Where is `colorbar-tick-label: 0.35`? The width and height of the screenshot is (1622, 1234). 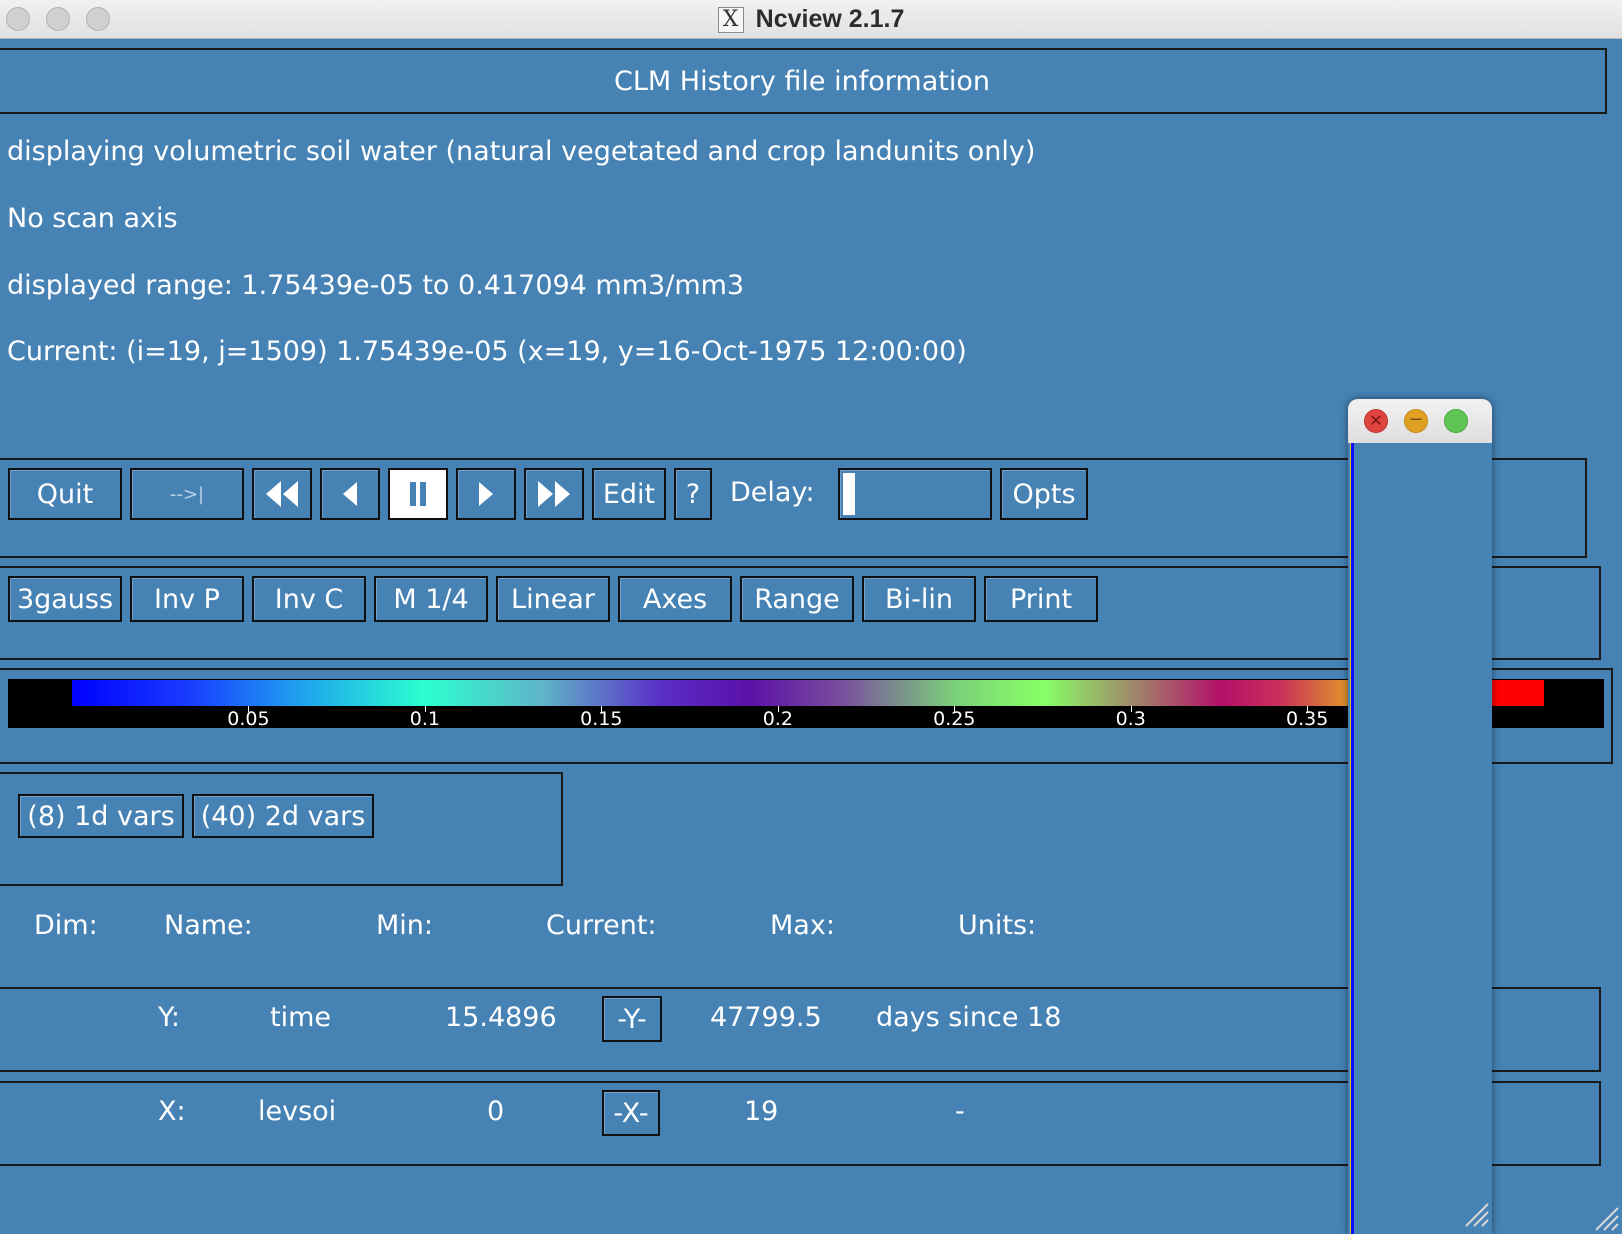 colorbar-tick-label: 0.35 is located at coordinates (1307, 719).